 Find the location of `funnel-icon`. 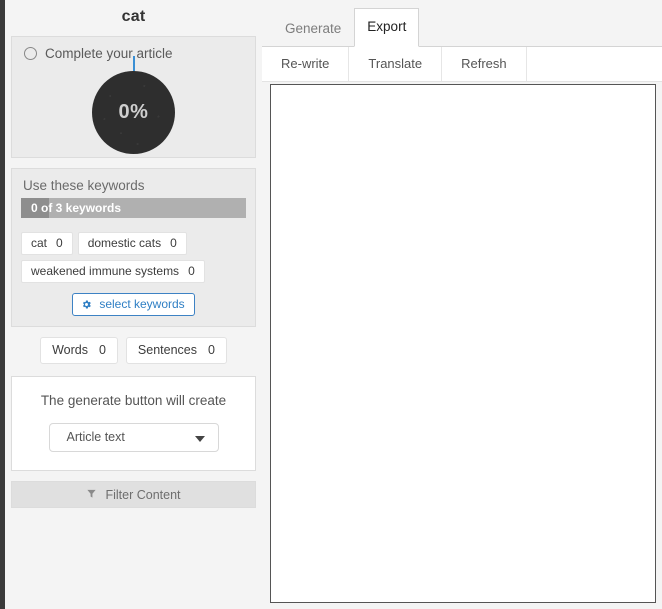

funnel-icon is located at coordinates (91, 495).